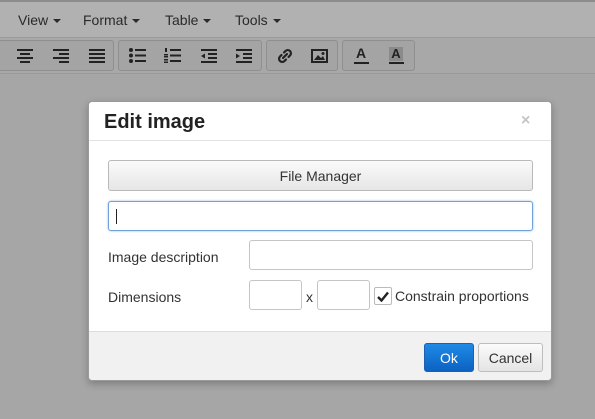  I want to click on indent-icon, so click(244, 55).